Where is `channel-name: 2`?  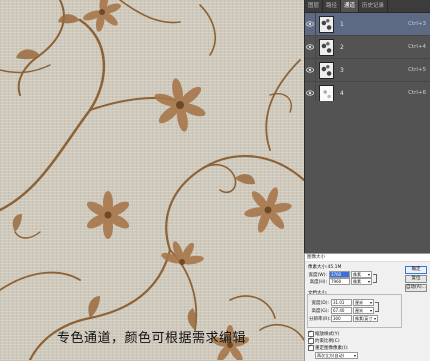
channel-name: 2 is located at coordinates (342, 47).